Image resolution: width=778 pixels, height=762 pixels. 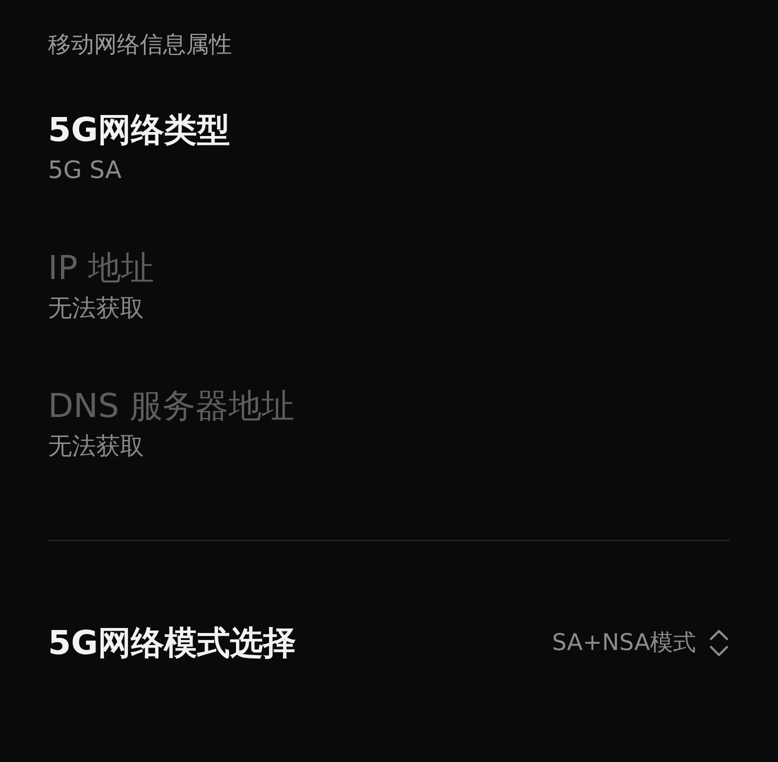 I want to click on section-header: 移动网络信息属性, so click(x=140, y=45).